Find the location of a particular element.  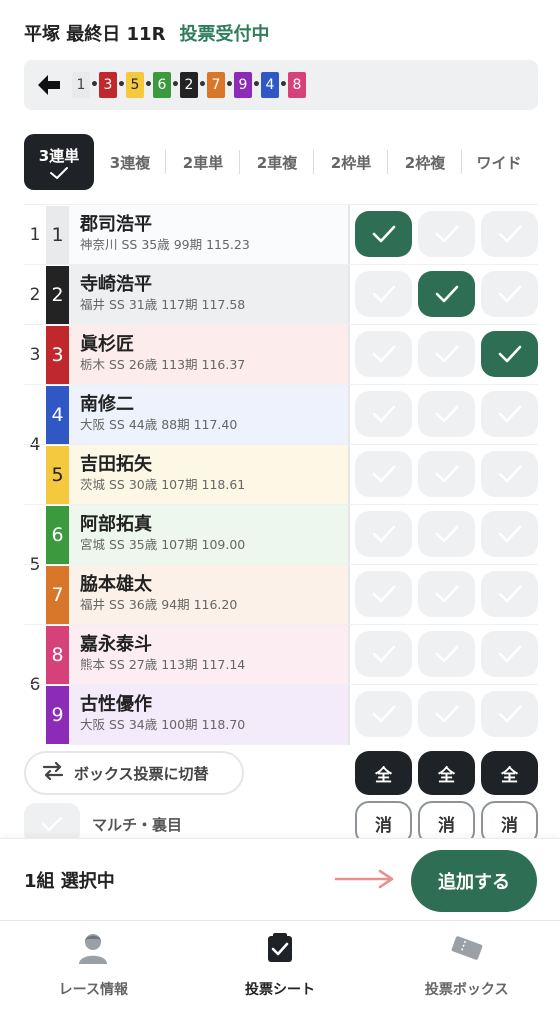

rider-info: 阿部拓真 宮城 SS 35歳 107期 109.00 is located at coordinates (209, 535).